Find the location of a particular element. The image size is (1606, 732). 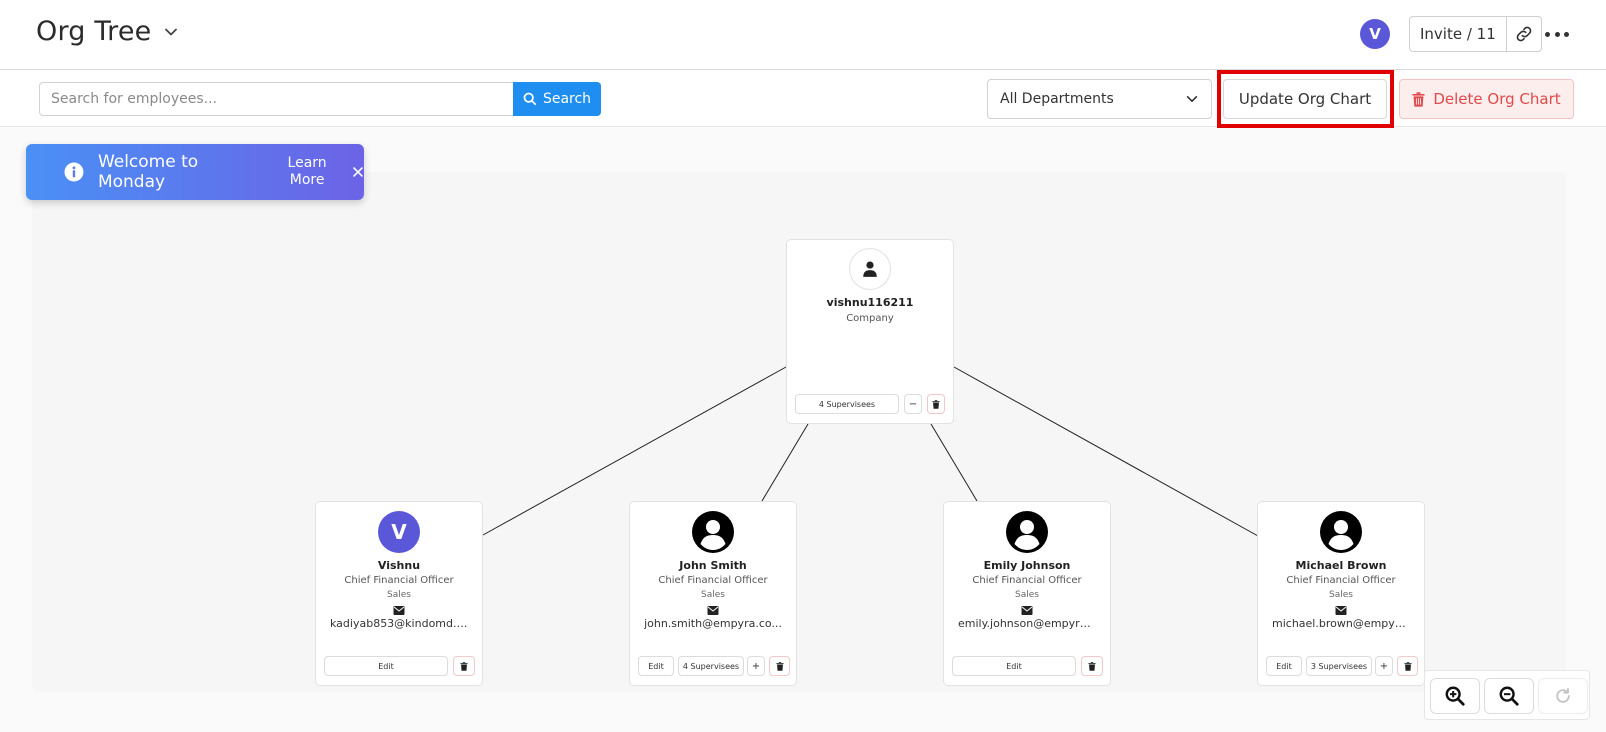

title-dropdown: Org Tree is located at coordinates (107, 31).